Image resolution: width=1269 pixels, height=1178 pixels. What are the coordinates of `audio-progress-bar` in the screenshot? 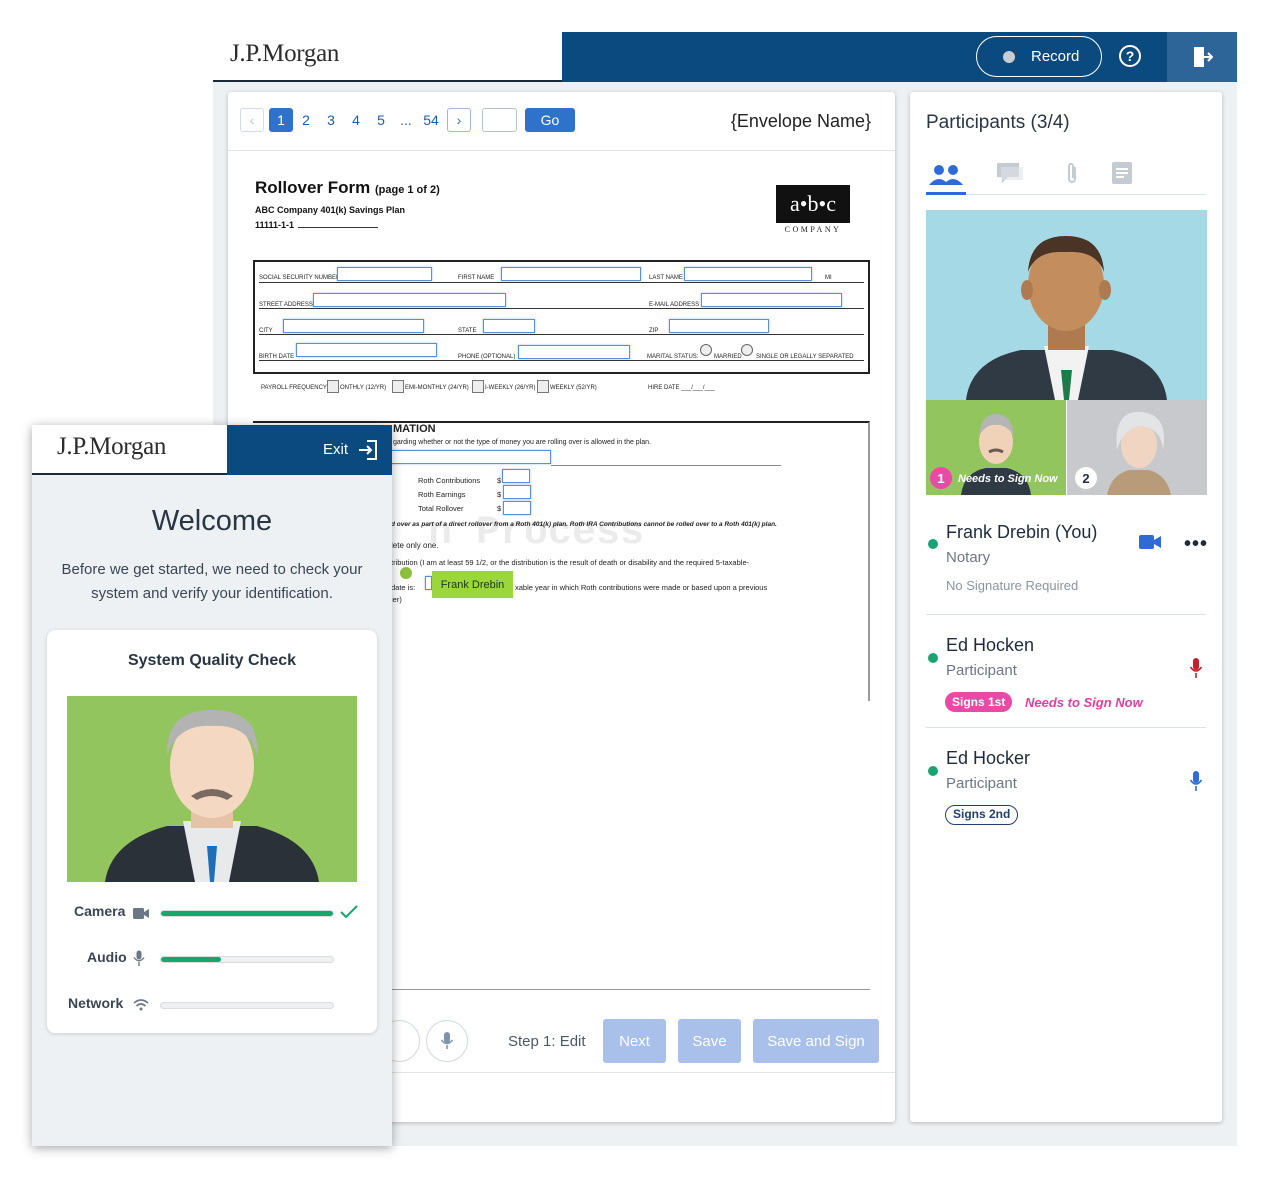 It's located at (247, 959).